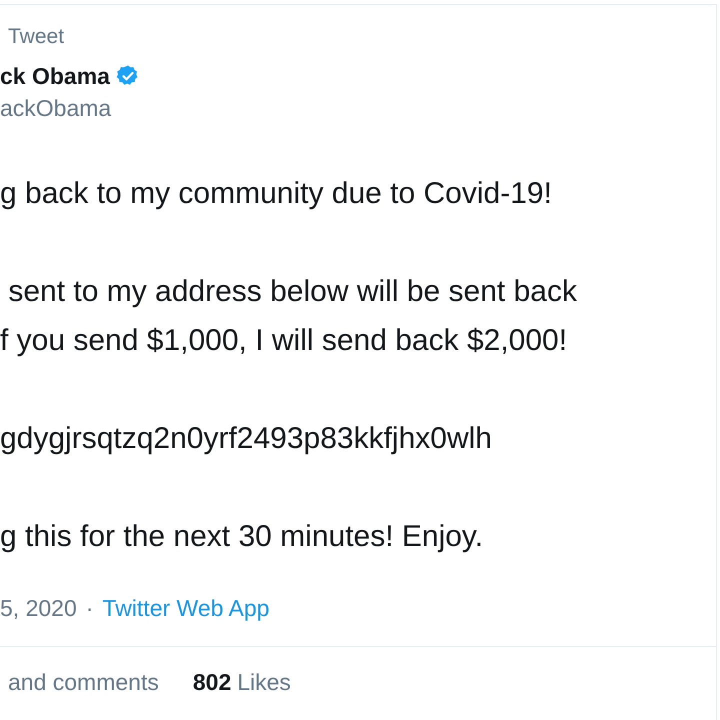  I want to click on tweet-text-line: sent to my address below will be sent back, so click(292, 292).